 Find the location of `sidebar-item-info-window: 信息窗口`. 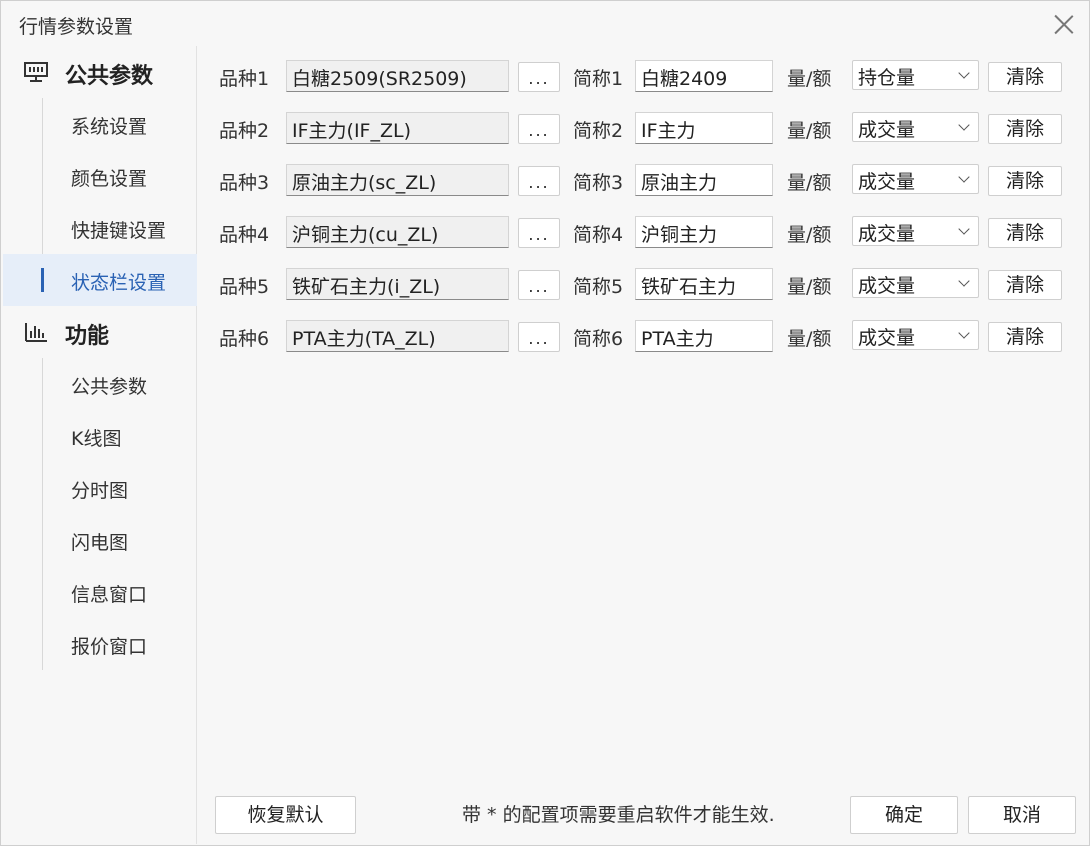

sidebar-item-info-window: 信息窗口 is located at coordinates (100, 592).